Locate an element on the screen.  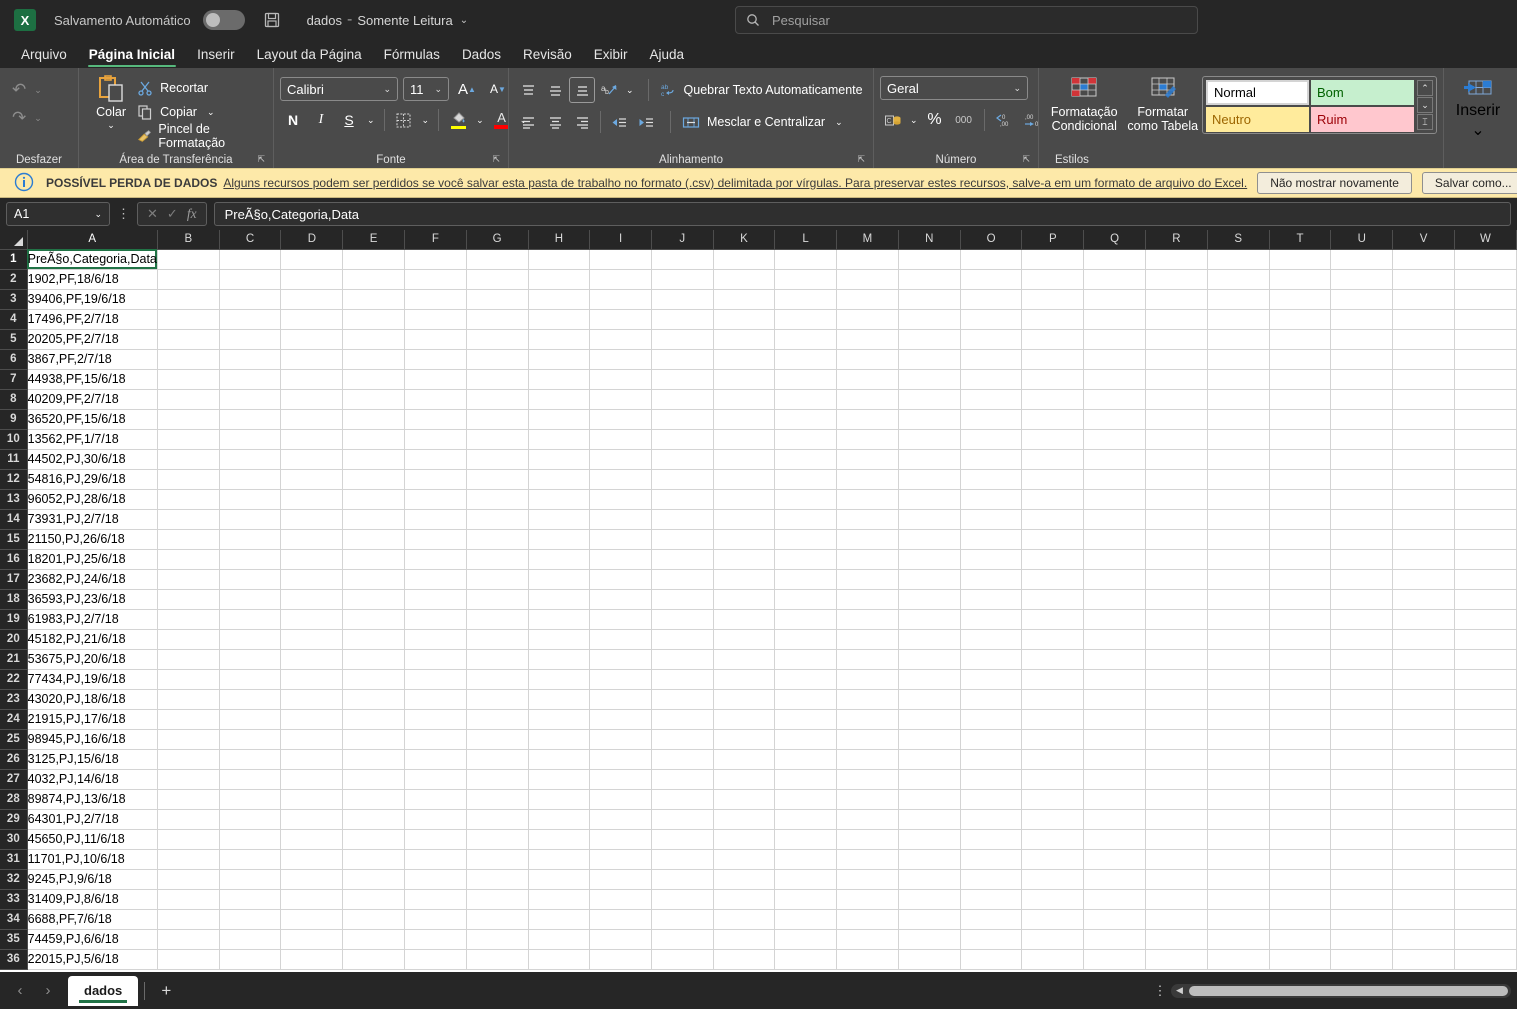
cell-N18 is located at coordinates (929, 599).